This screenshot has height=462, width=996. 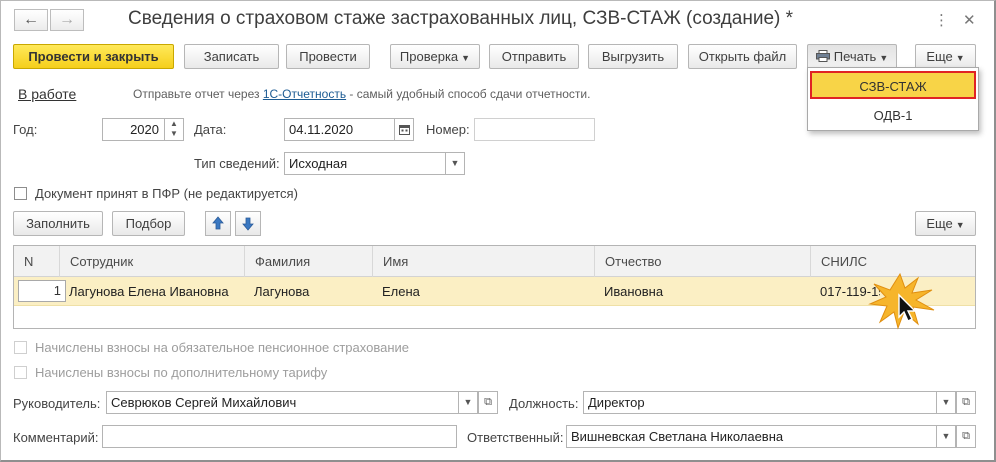 I want to click on check-button: Проверка ▼, so click(x=435, y=56).